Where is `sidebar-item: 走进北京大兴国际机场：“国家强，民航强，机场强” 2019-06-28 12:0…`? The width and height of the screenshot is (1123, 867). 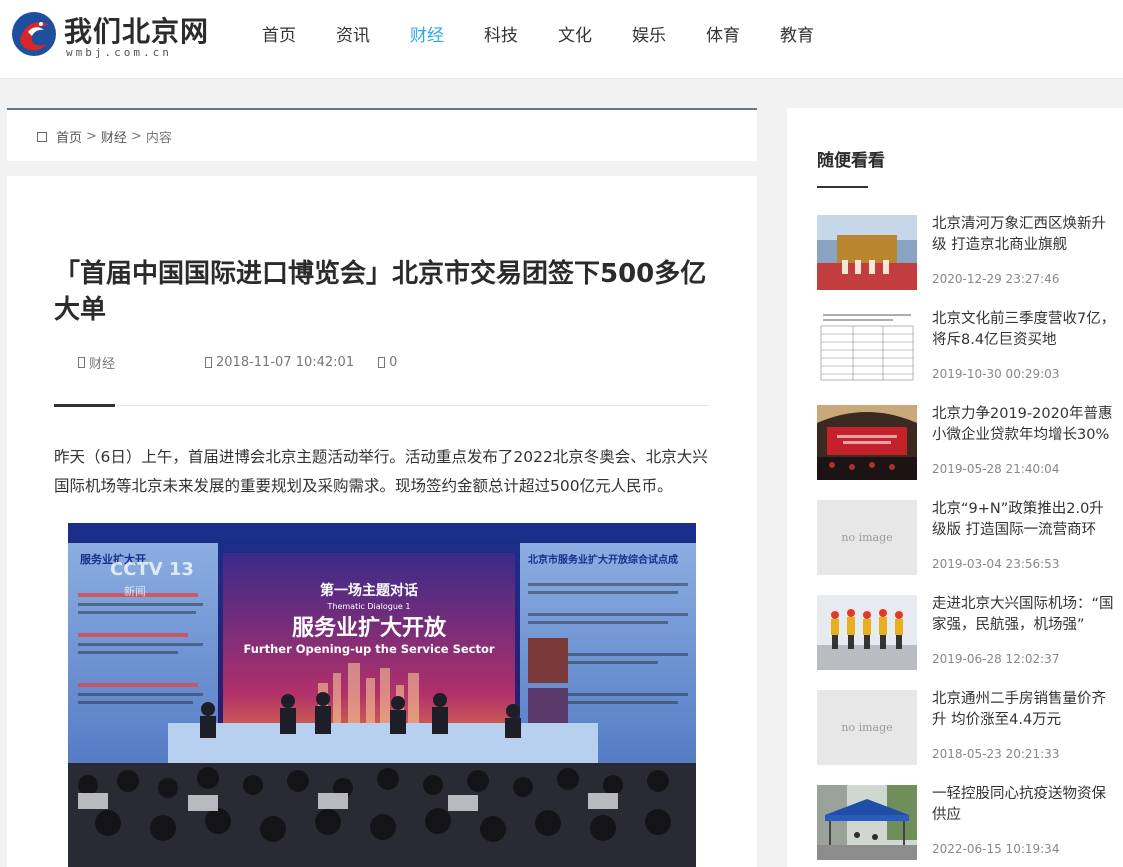 sidebar-item: 走进北京大兴国际机场：“国家强，民航强，机场强” 2019-06-28 12:0… is located at coordinates (967, 642).